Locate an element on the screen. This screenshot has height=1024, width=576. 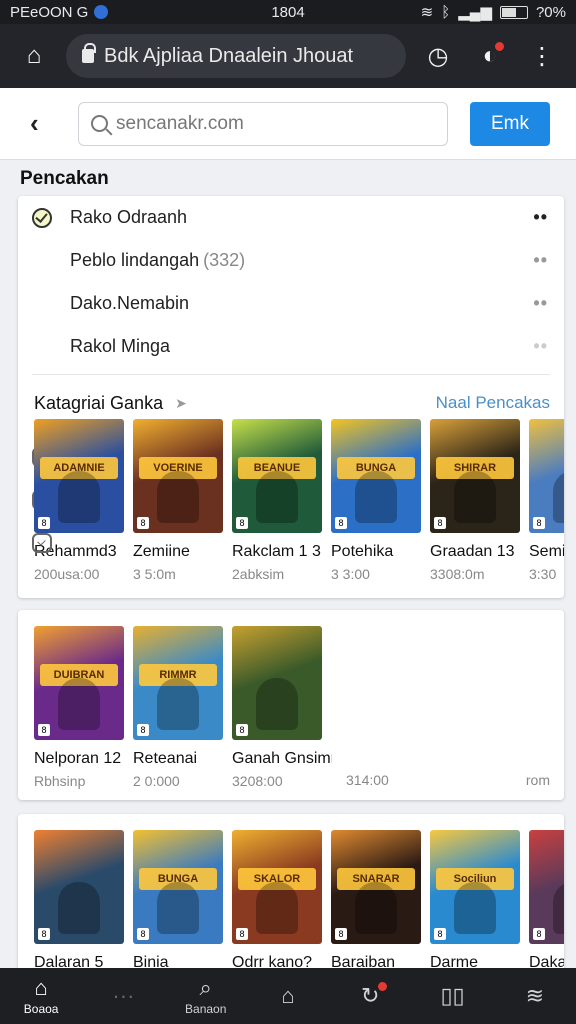
game-tile: BUNGA 8 Potehika 3 3:00 is located at coordinates (376, 500).